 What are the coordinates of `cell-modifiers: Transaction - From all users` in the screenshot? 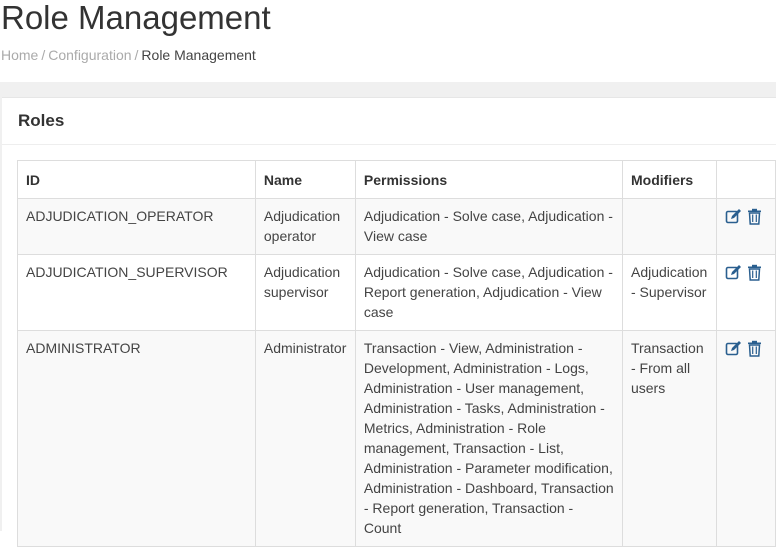 It's located at (669, 438).